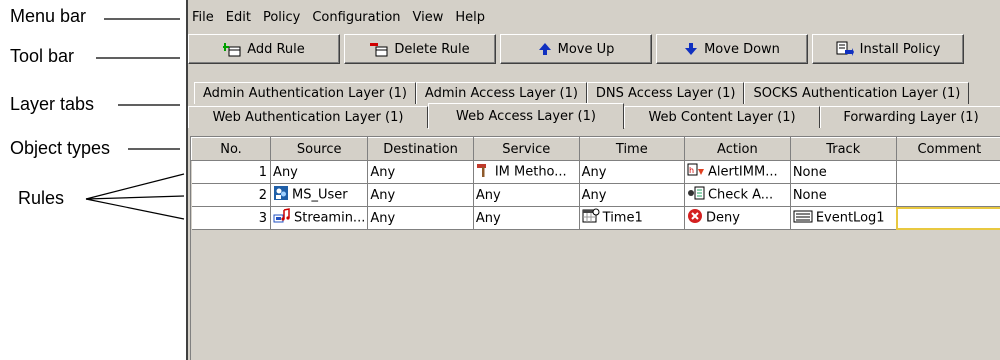 This screenshot has height=360, width=1000. What do you see at coordinates (470, 18) in the screenshot?
I see `menu-help: Help` at bounding box center [470, 18].